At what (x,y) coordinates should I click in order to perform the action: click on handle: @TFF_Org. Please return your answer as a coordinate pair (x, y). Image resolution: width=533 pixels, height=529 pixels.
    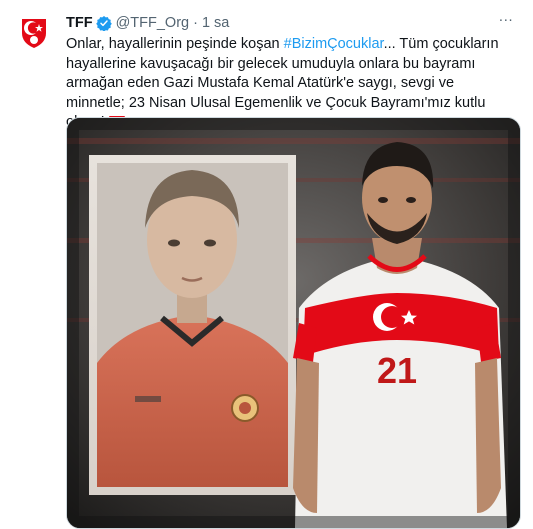
    Looking at the image, I should click on (153, 23).